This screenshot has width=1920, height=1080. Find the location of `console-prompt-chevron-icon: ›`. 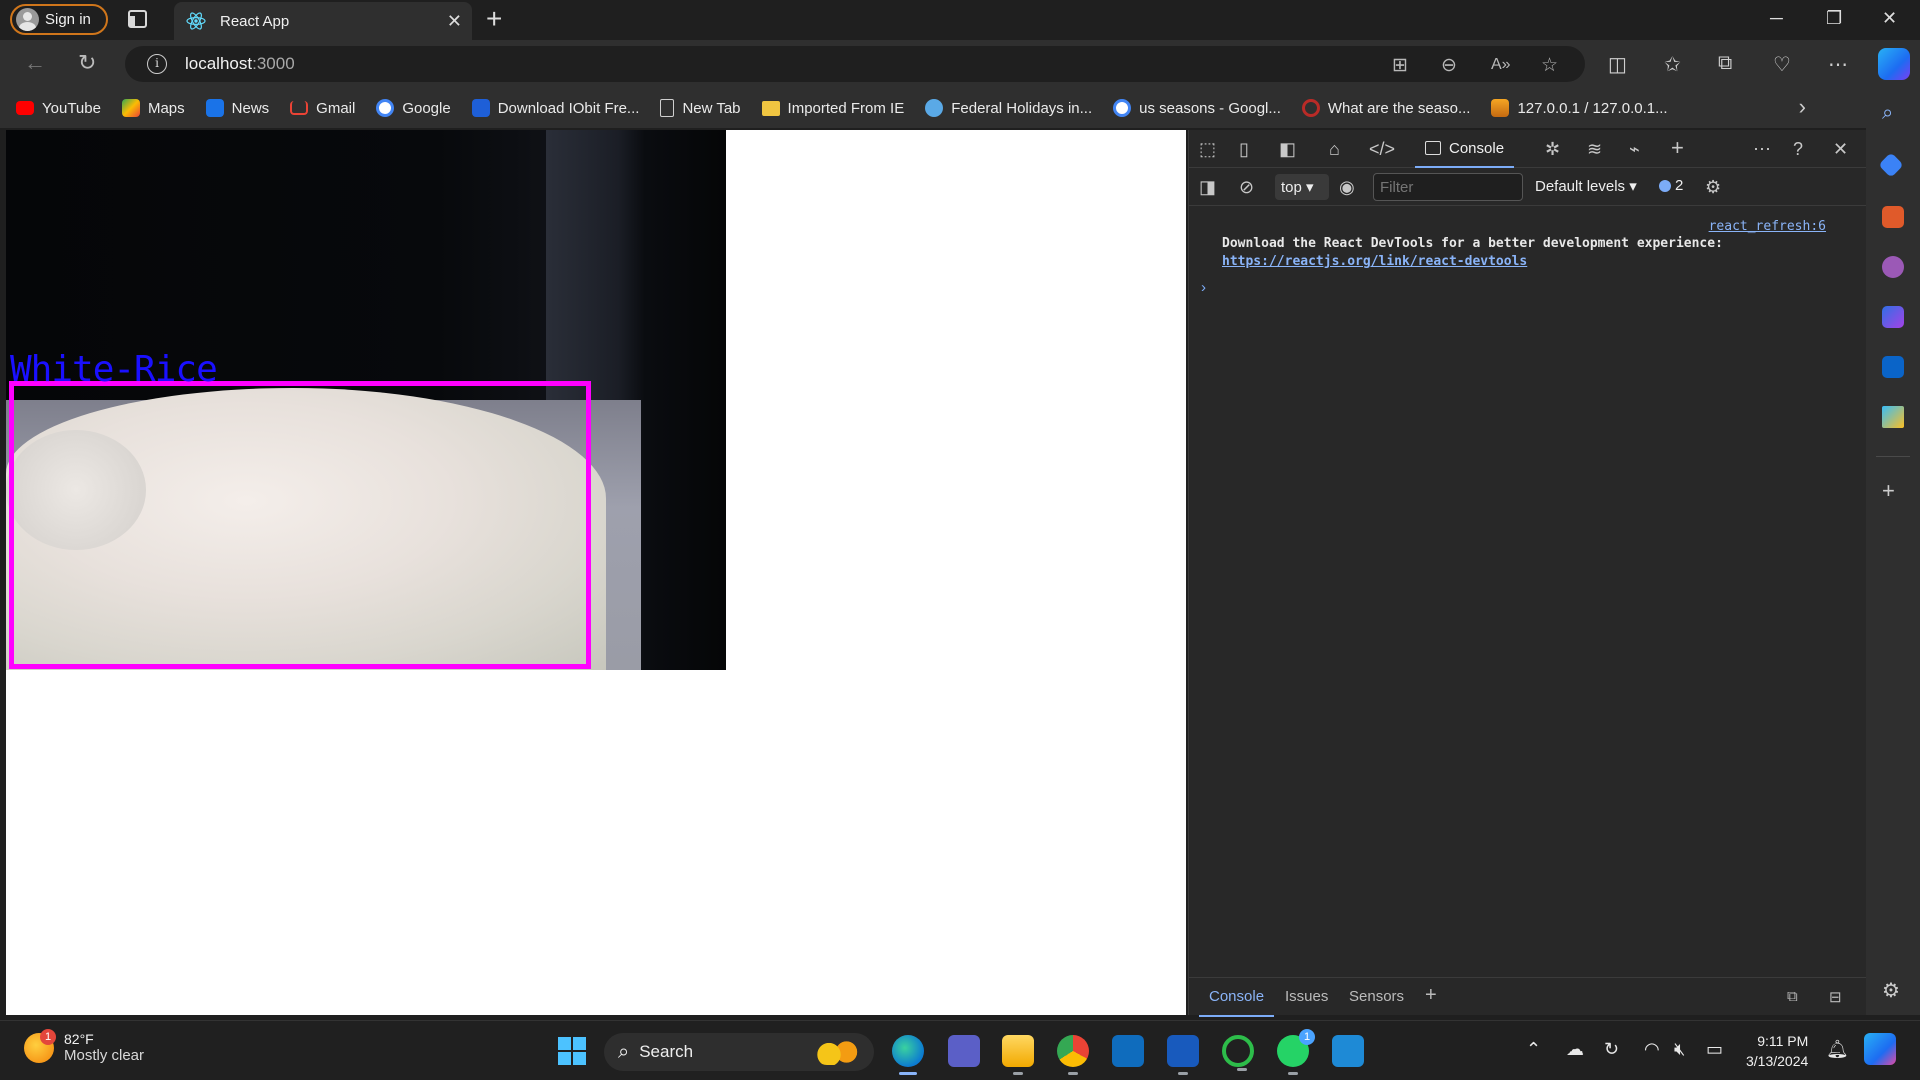

console-prompt-chevron-icon: › is located at coordinates (1203, 287).